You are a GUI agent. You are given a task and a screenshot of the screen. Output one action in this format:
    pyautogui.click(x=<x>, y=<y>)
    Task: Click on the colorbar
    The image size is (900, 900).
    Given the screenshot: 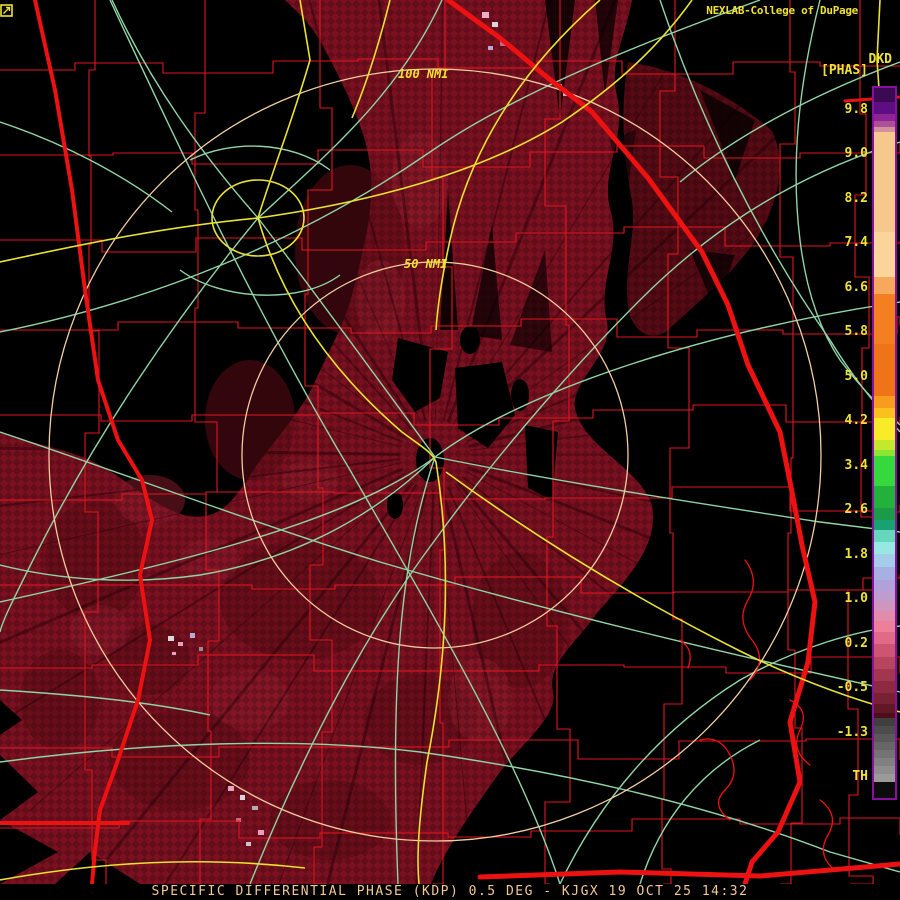 What is the action you would take?
    pyautogui.click(x=884, y=443)
    